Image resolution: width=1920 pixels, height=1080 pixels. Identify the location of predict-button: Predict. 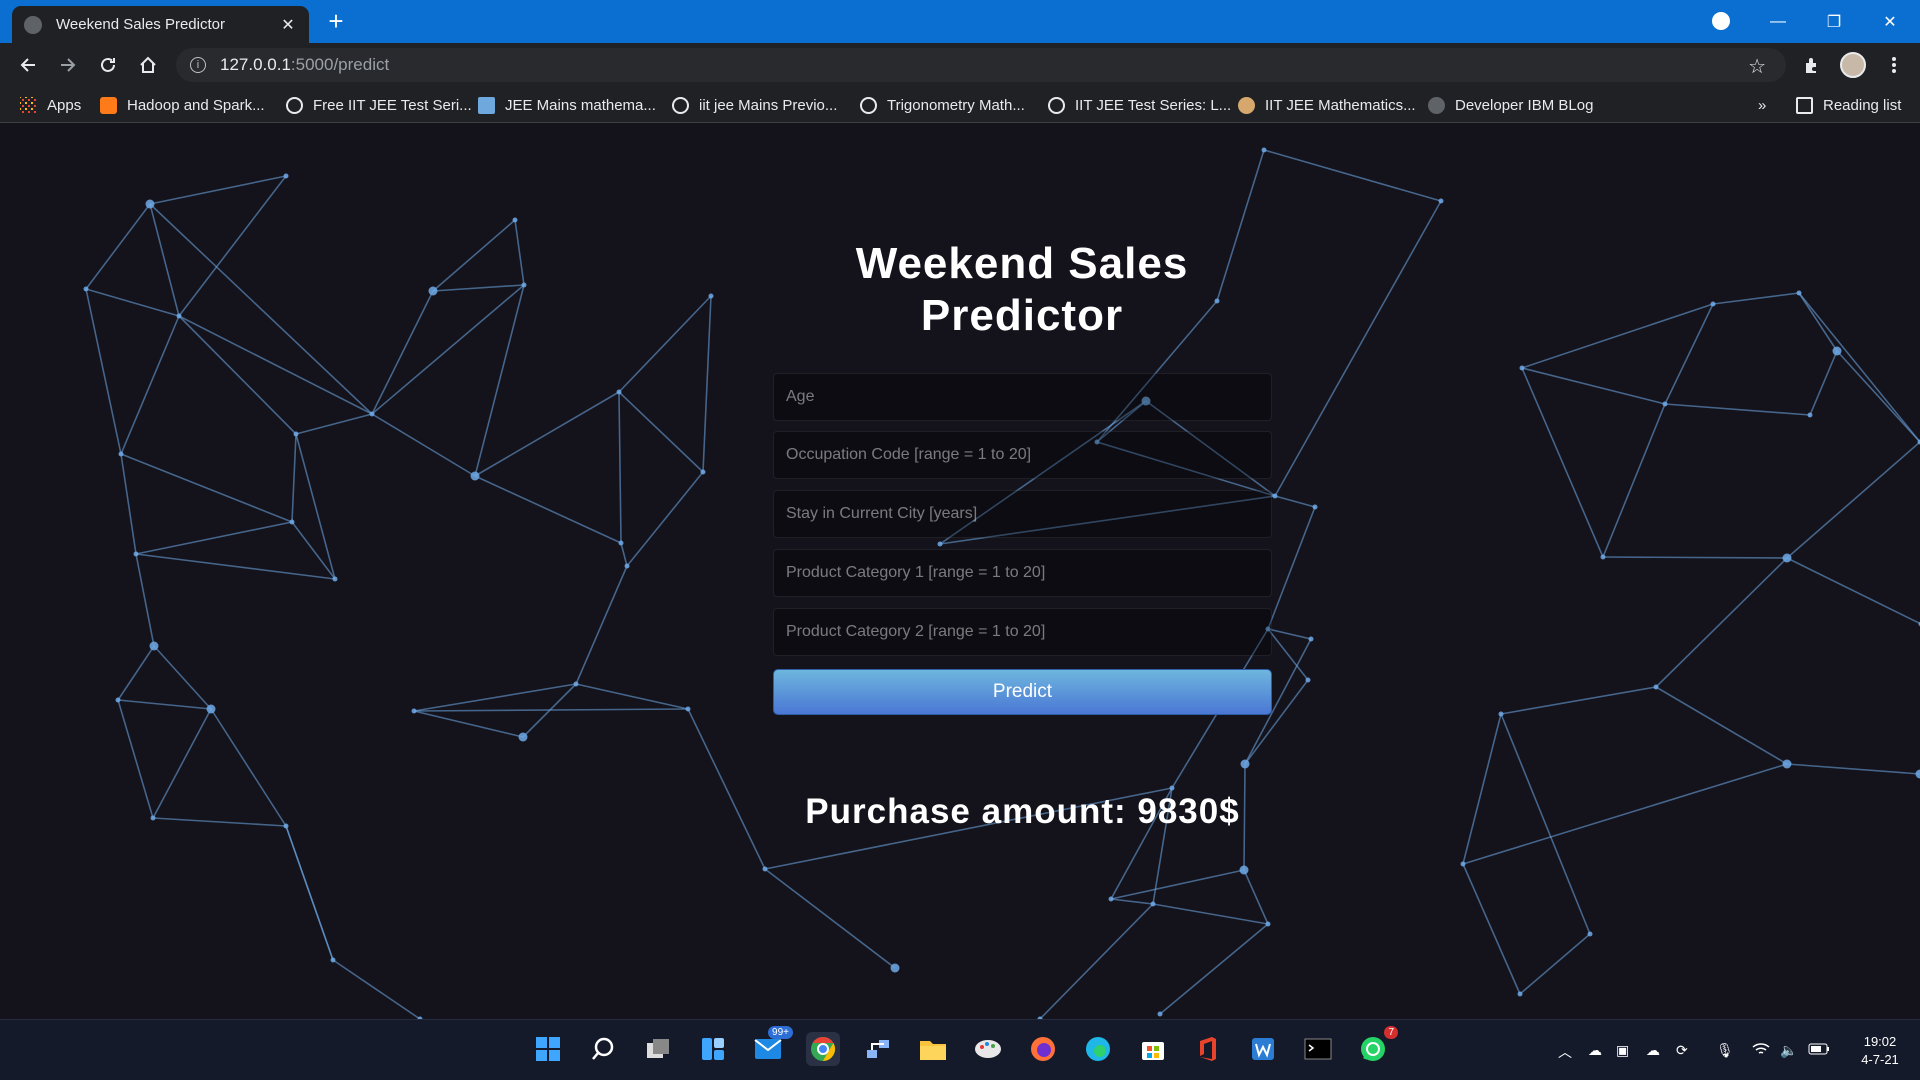
(1022, 692).